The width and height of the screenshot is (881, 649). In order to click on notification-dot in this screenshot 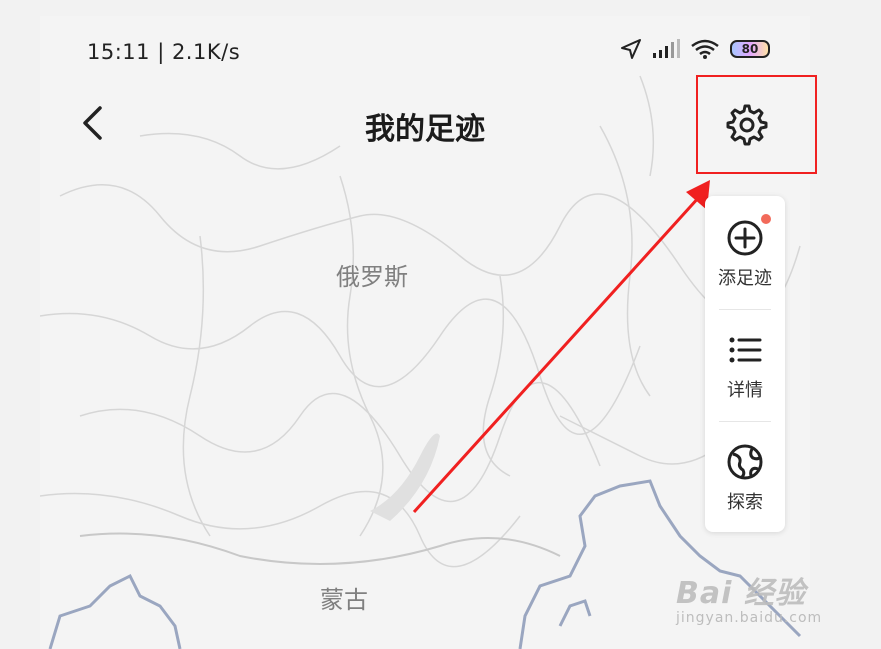, I will do `click(766, 219)`.